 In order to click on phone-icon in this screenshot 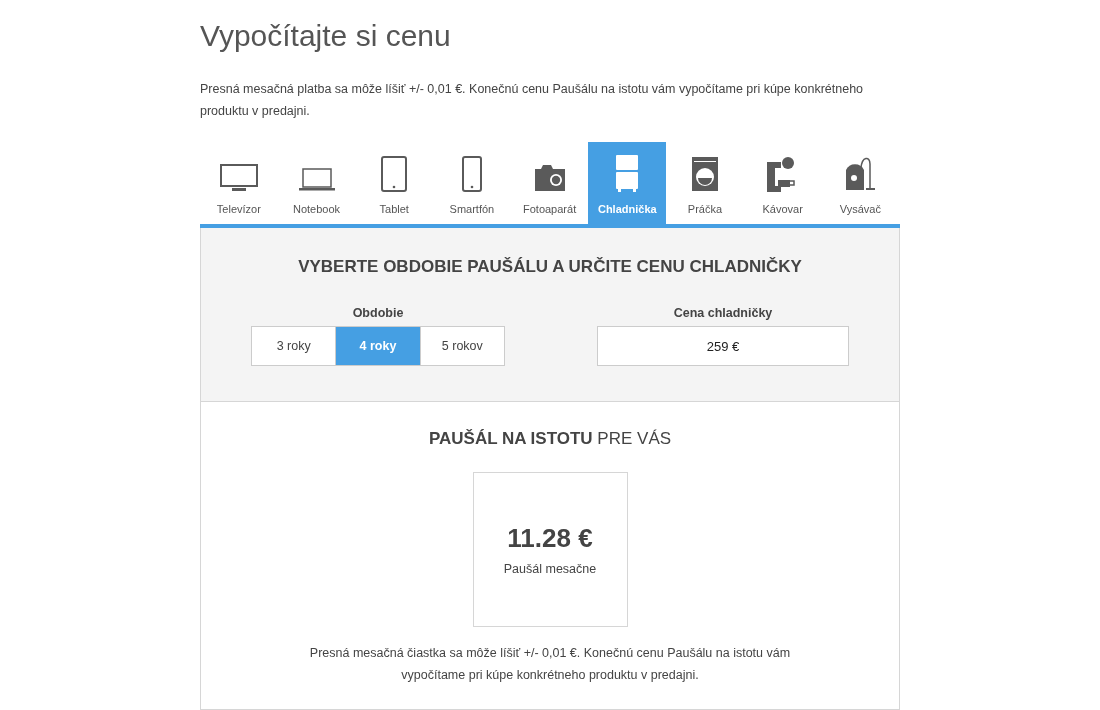, I will do `click(471, 173)`.